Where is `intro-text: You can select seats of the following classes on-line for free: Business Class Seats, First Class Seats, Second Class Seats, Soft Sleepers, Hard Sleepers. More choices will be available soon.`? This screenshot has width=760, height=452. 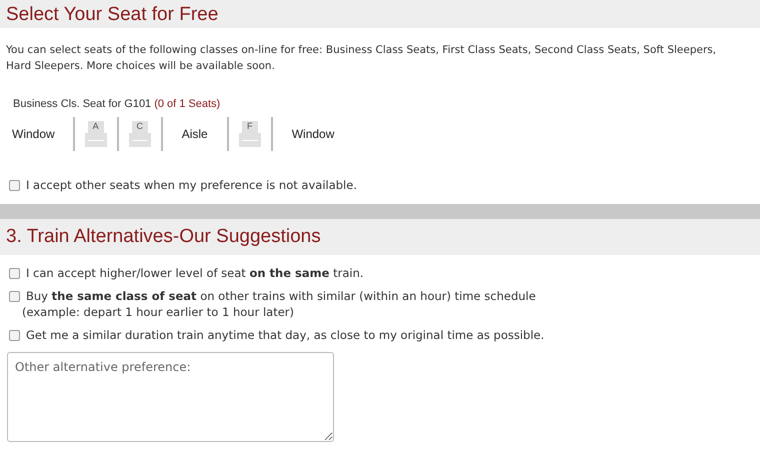 intro-text: You can select seats of the following classes on-line for free: Business Class Seats, First Class Seats, Second Class Seats, Soft Sleepers, Hard Sleepers. More choices will be available soon. is located at coordinates (361, 58).